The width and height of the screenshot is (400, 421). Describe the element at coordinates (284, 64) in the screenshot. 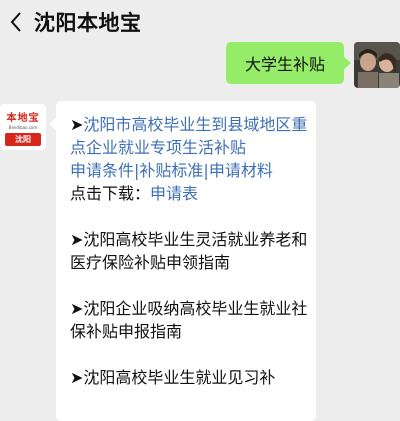

I see `outgoing-message-text: 大学生补贴` at that location.